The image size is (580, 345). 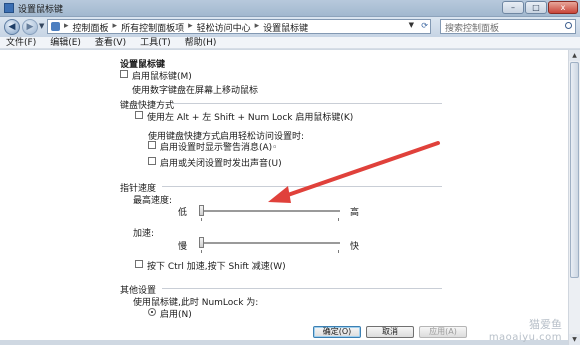 I want to click on recent-pages-dropdown-icon: ▼, so click(x=41, y=26).